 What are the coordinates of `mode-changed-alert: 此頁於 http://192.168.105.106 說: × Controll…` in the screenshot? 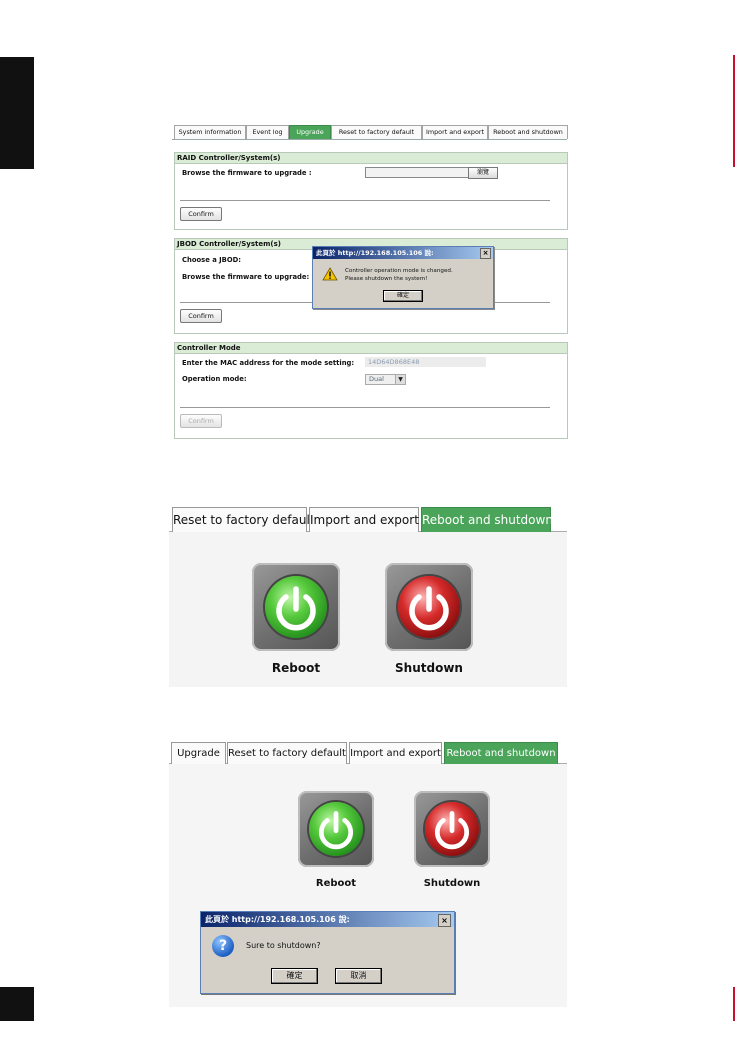 It's located at (403, 277).